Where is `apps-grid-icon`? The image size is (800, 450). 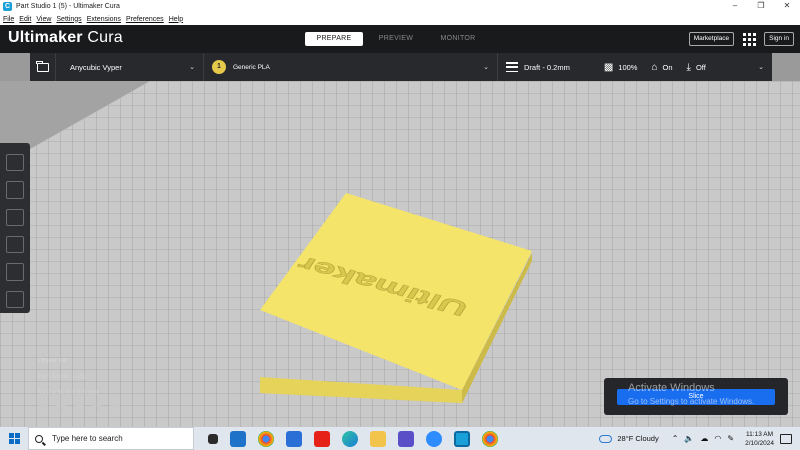
apps-grid-icon is located at coordinates (749, 39).